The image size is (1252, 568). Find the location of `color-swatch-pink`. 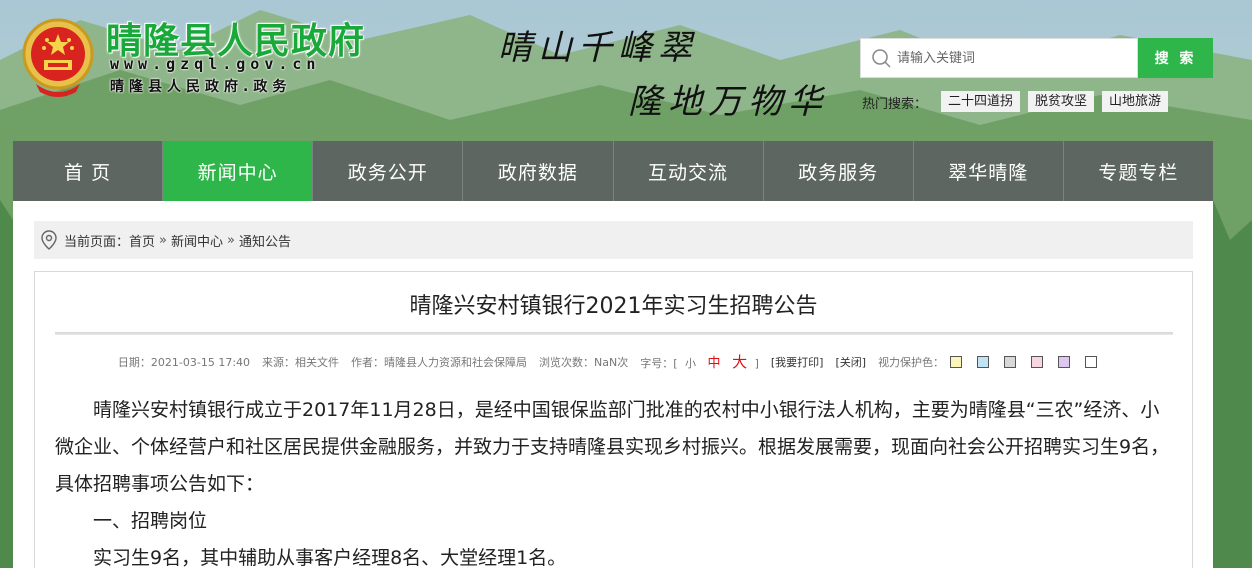

color-swatch-pink is located at coordinates (1037, 361).